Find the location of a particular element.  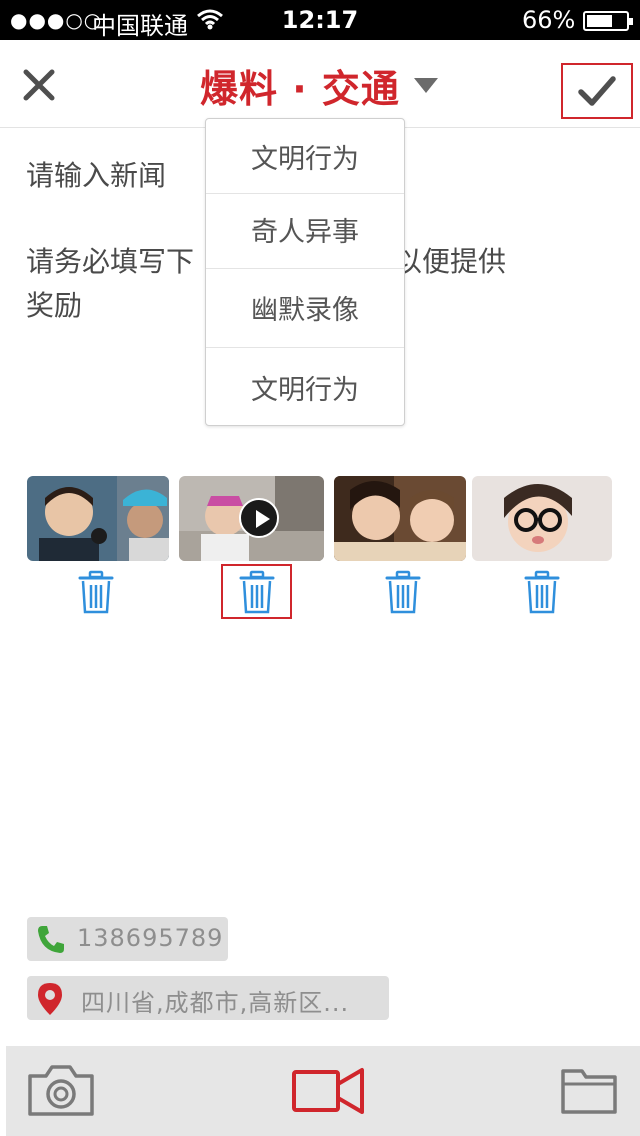

phone-chip: 138695789 is located at coordinates (127, 939).